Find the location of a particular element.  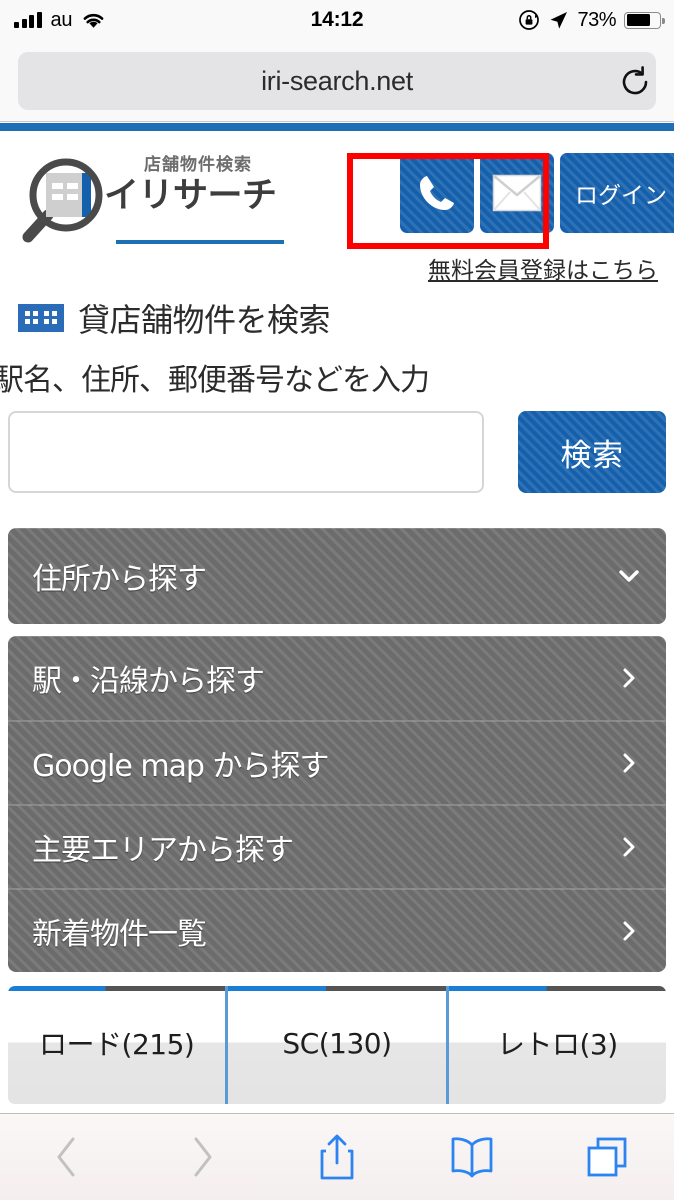

category-tabs-area: ロード(215) SC(130) レトロ(3) is located at coordinates (337, 1045).